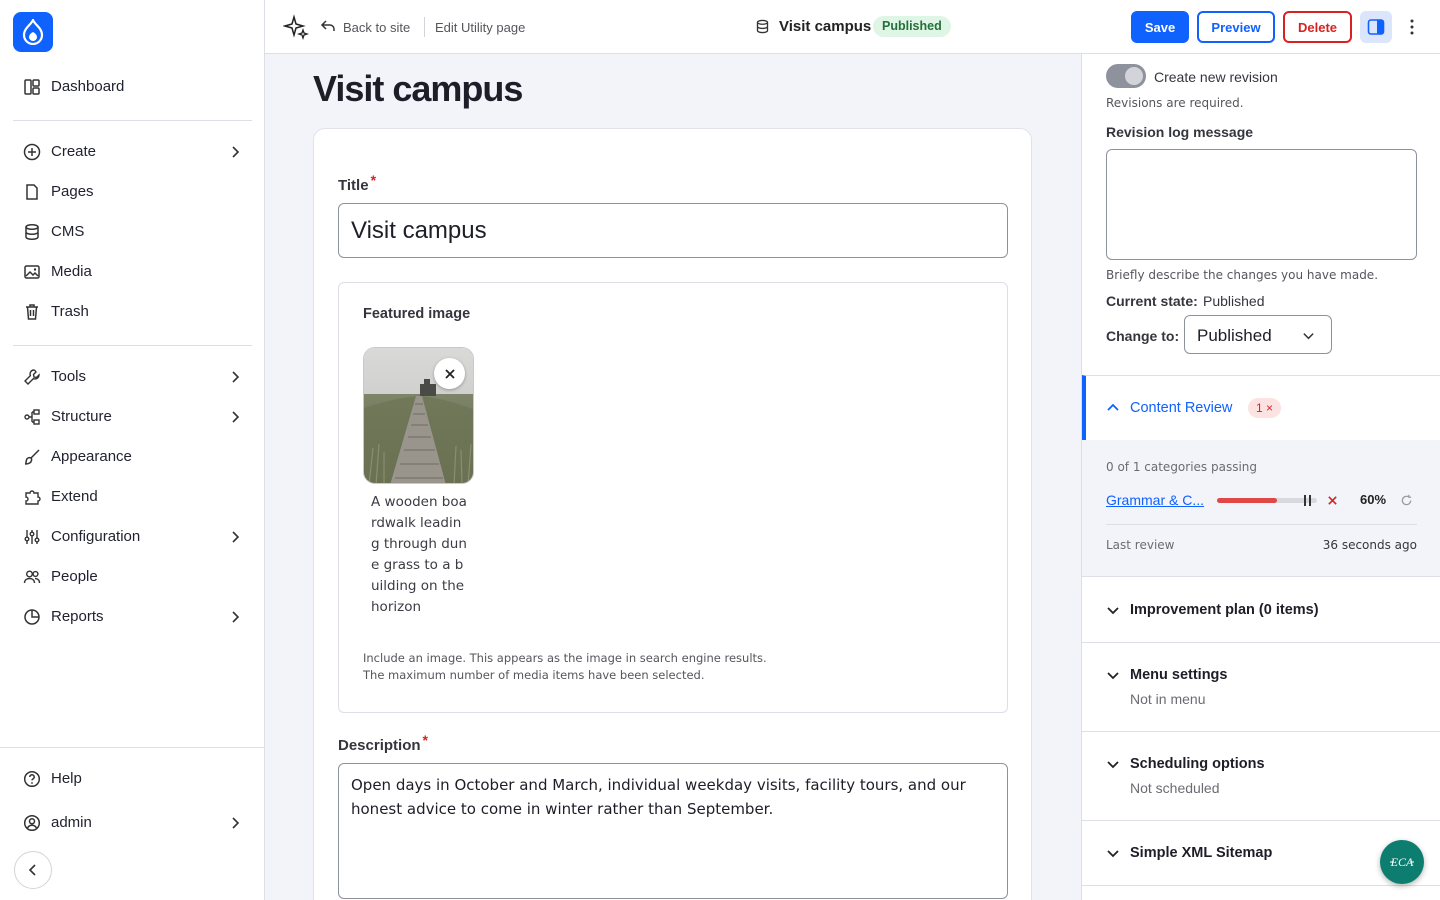 The image size is (1440, 900). Describe the element at coordinates (32, 192) in the screenshot. I see `page-icon` at that location.